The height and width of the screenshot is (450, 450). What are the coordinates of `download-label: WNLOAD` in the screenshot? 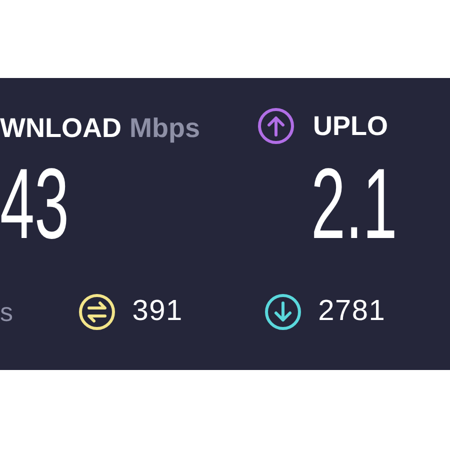 It's located at (61, 128).